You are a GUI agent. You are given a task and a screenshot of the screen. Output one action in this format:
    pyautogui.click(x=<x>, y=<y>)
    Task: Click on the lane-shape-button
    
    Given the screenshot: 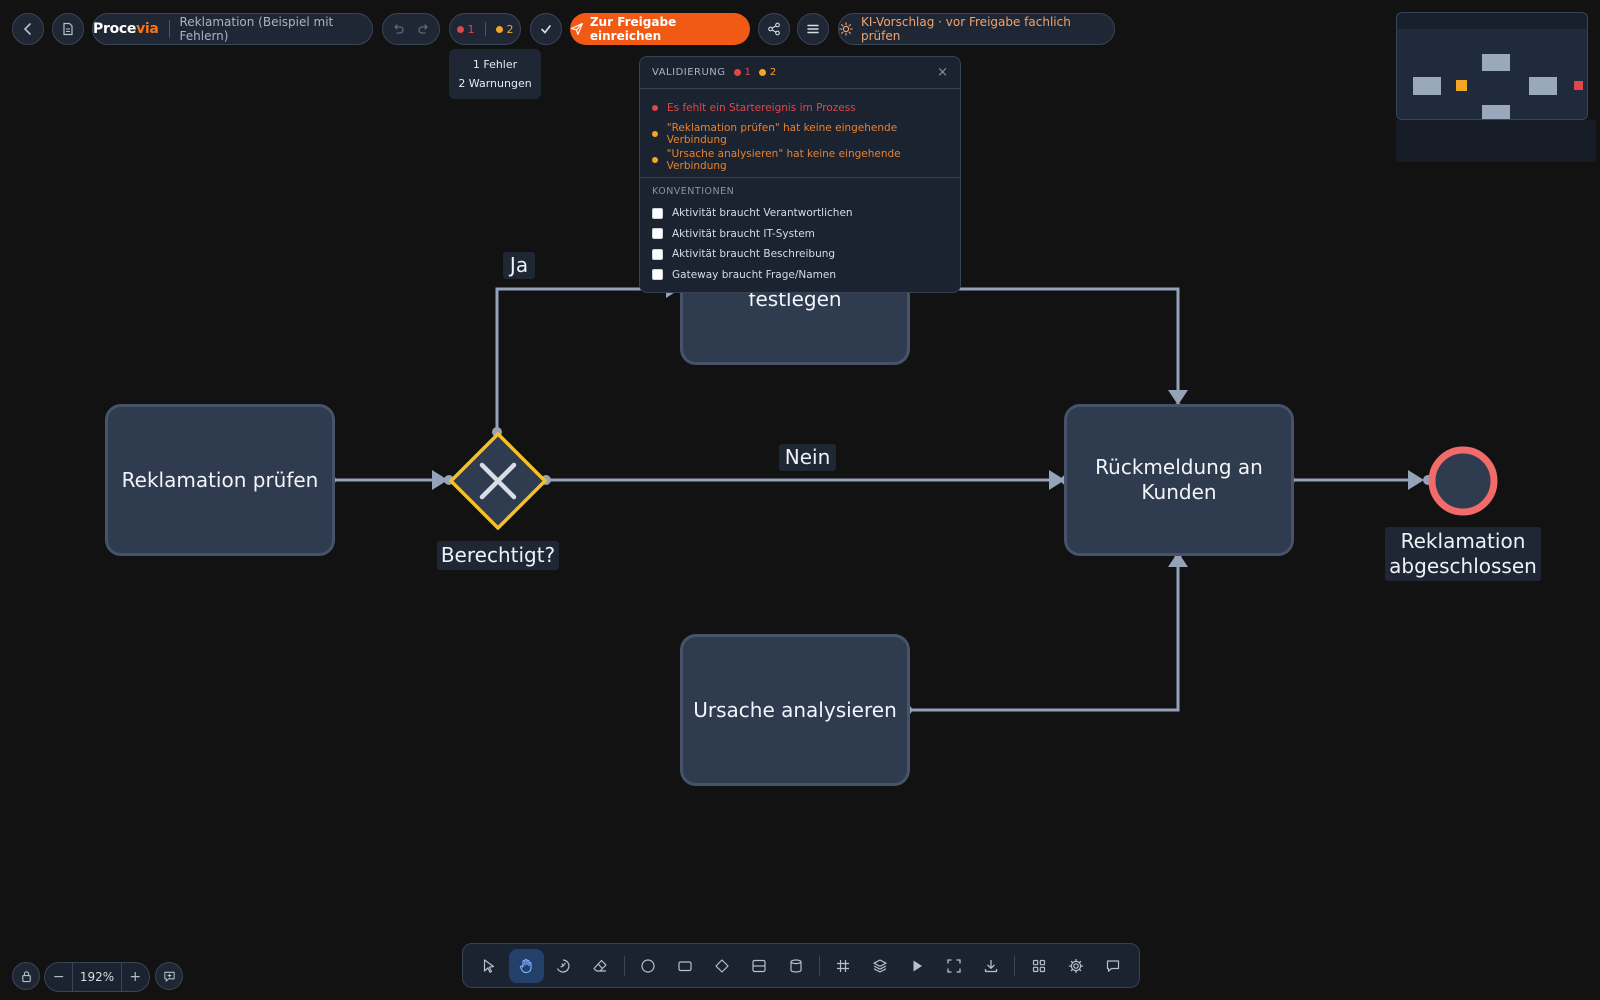 What is the action you would take?
    pyautogui.click(x=758, y=966)
    